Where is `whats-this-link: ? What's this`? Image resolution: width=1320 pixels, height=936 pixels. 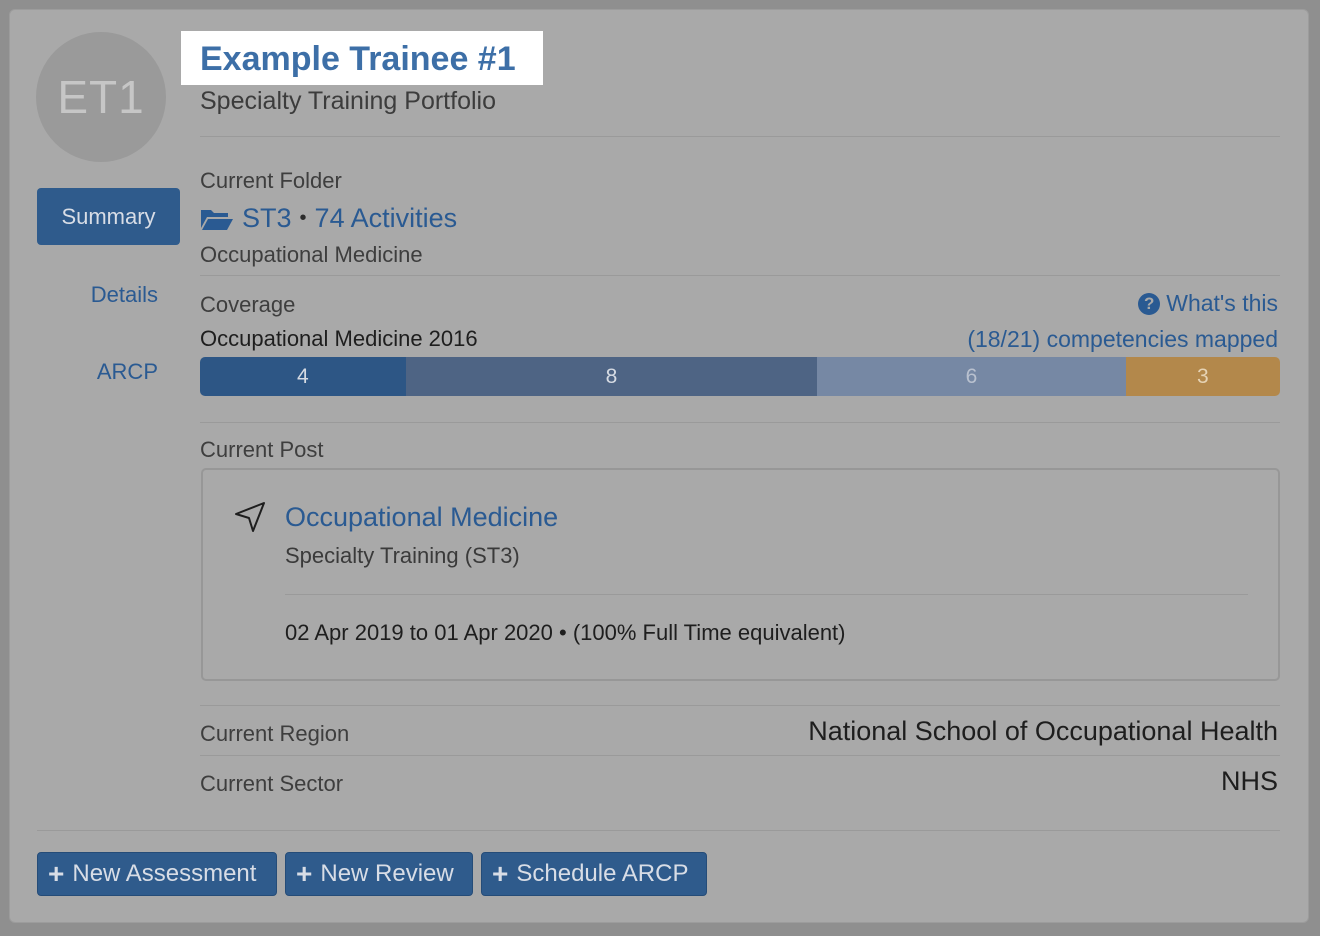
whats-this-link: ? What's this is located at coordinates (1208, 303).